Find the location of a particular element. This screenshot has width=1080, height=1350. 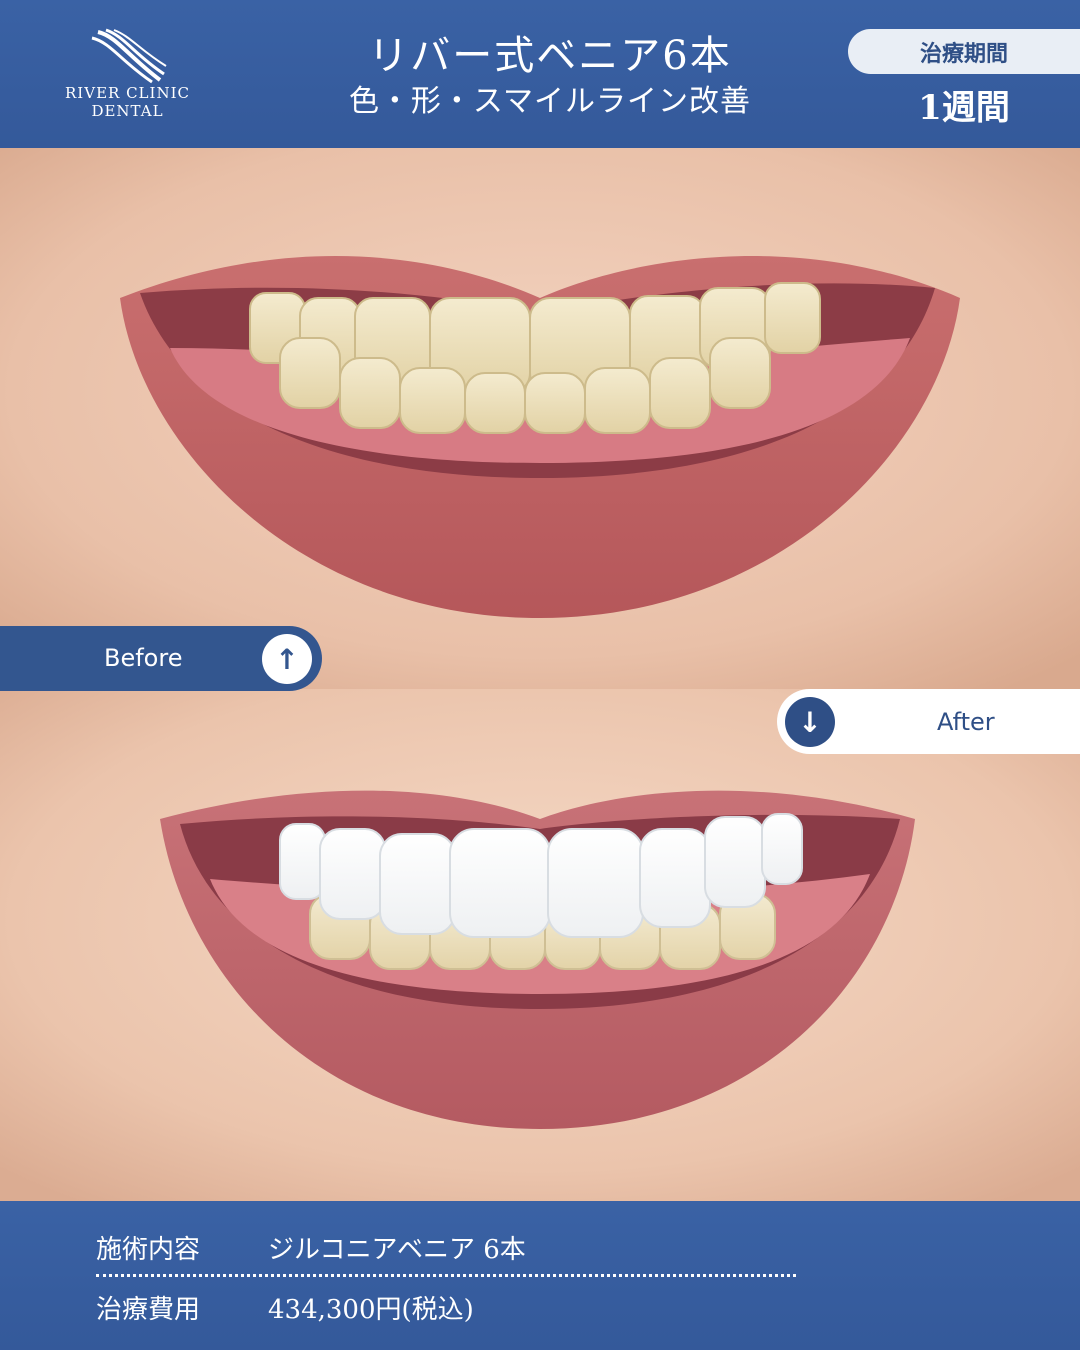

arrow-up-icon: ↑ is located at coordinates (287, 659).